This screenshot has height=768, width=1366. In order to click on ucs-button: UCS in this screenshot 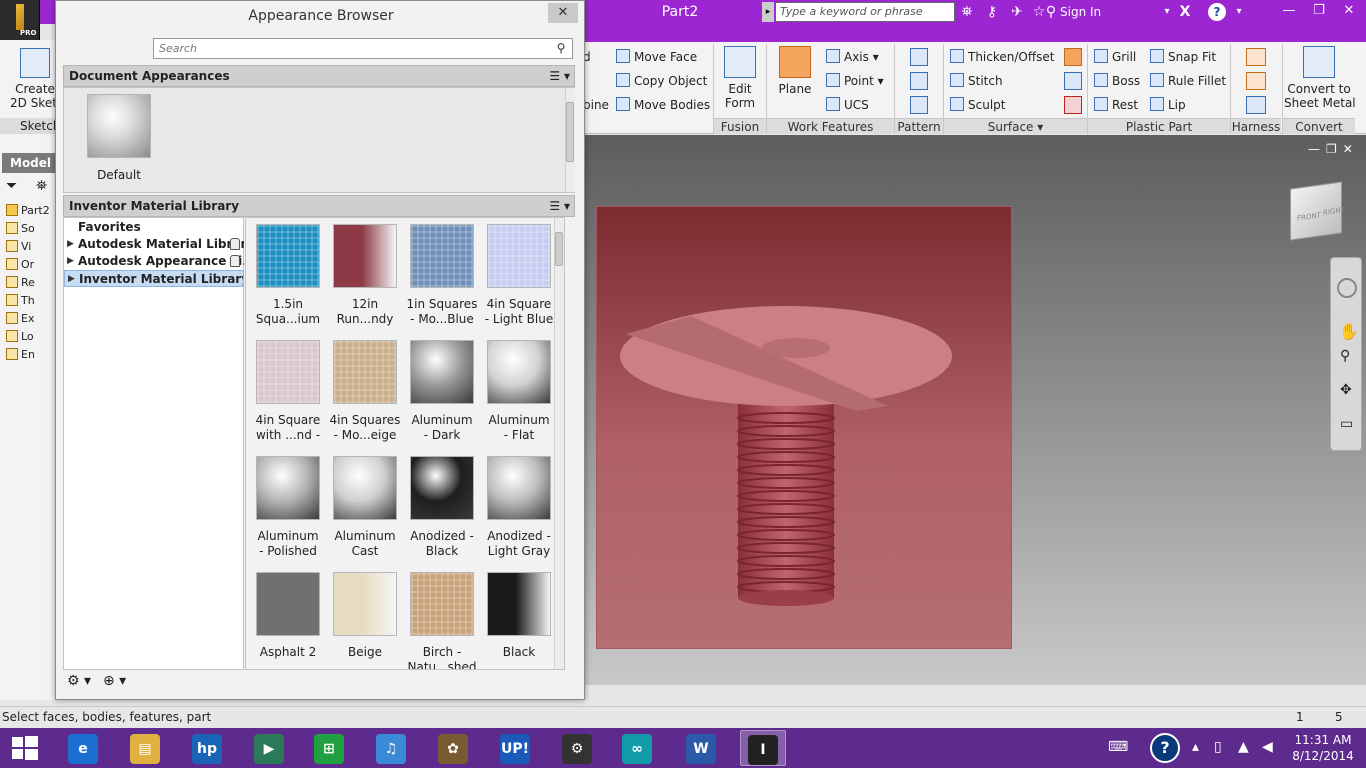, I will do `click(847, 105)`.